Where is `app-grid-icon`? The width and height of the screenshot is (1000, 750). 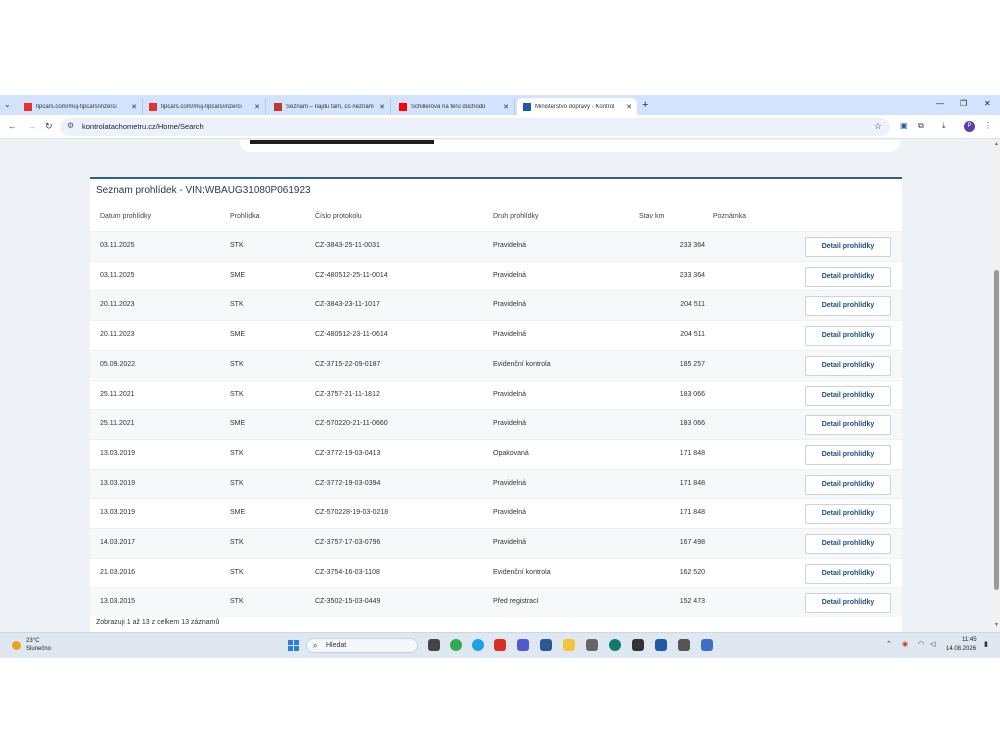 app-grid-icon is located at coordinates (707, 645).